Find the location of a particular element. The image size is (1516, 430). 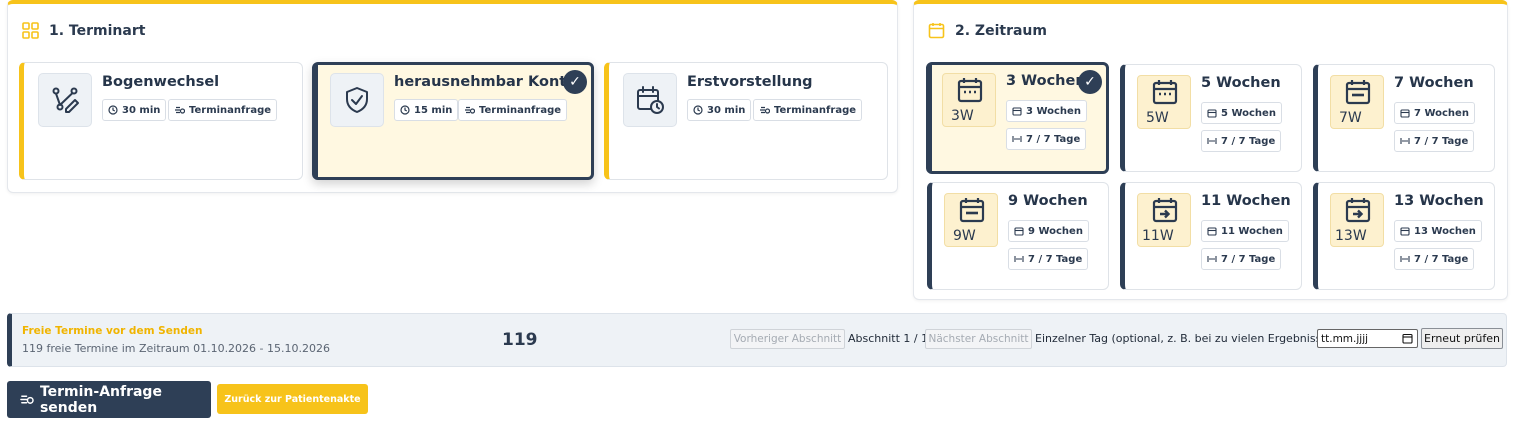

terminart-name: herausnehmbar Kontrolle is located at coordinates (480, 82).